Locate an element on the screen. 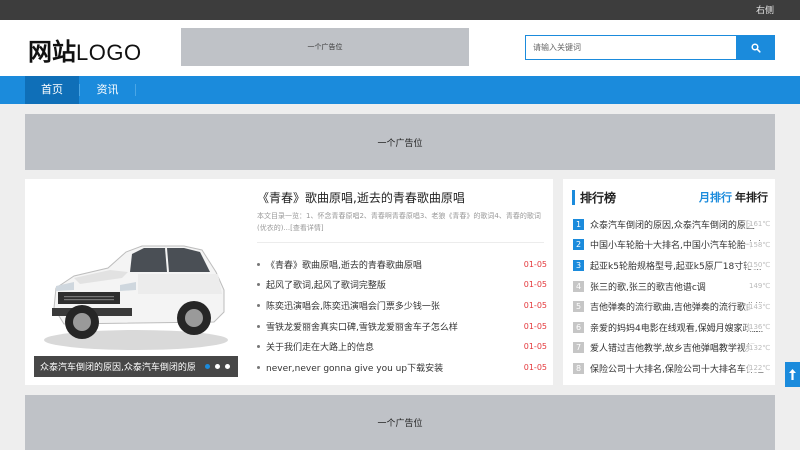 This screenshot has height=450, width=800. rank-views: 158℃ is located at coordinates (757, 244).